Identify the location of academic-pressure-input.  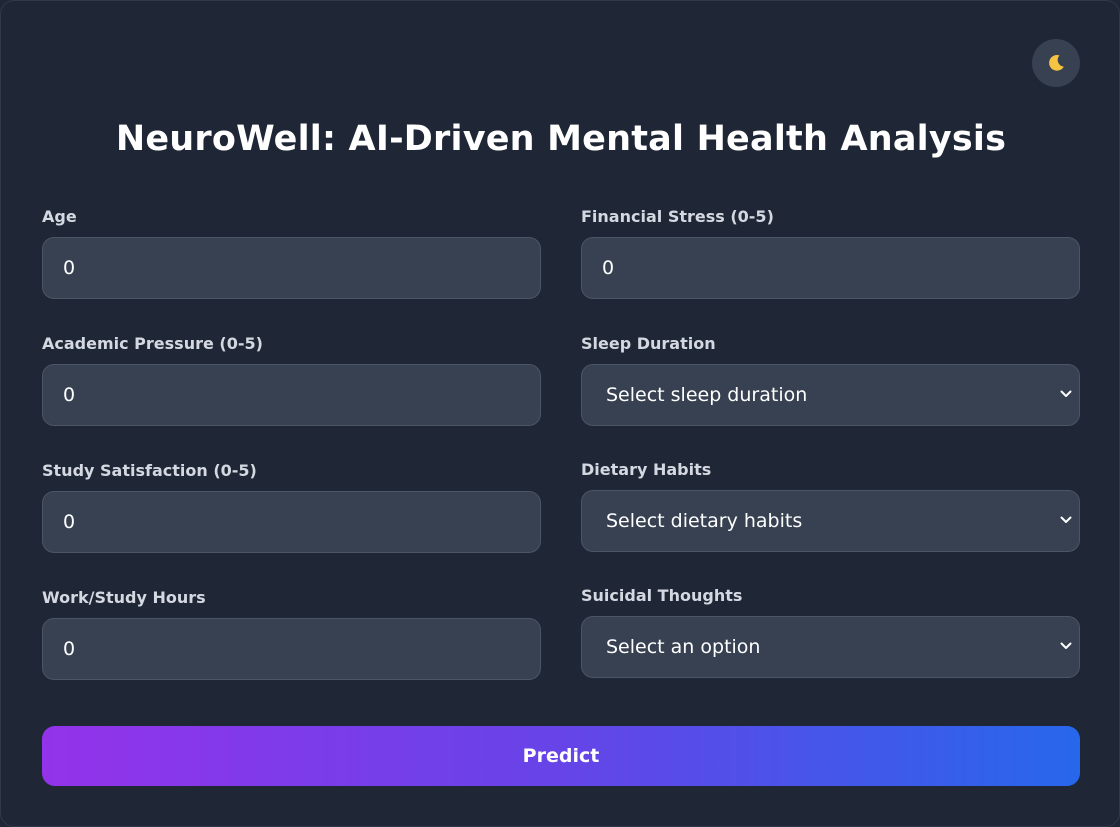
(291, 395).